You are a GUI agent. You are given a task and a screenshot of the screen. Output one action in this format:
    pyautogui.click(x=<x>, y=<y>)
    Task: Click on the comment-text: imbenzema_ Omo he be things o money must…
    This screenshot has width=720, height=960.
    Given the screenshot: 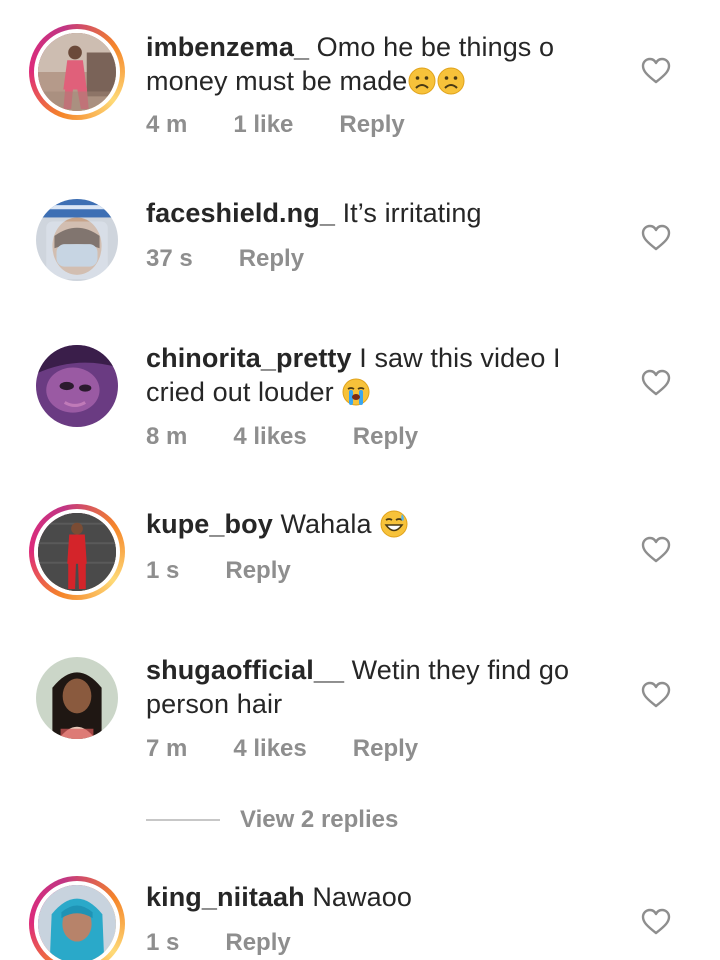 What is the action you would take?
    pyautogui.click(x=381, y=64)
    